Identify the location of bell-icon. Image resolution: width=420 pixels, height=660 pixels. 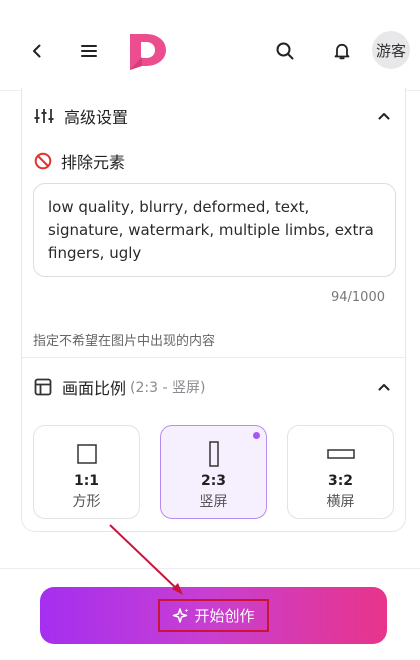
(342, 51).